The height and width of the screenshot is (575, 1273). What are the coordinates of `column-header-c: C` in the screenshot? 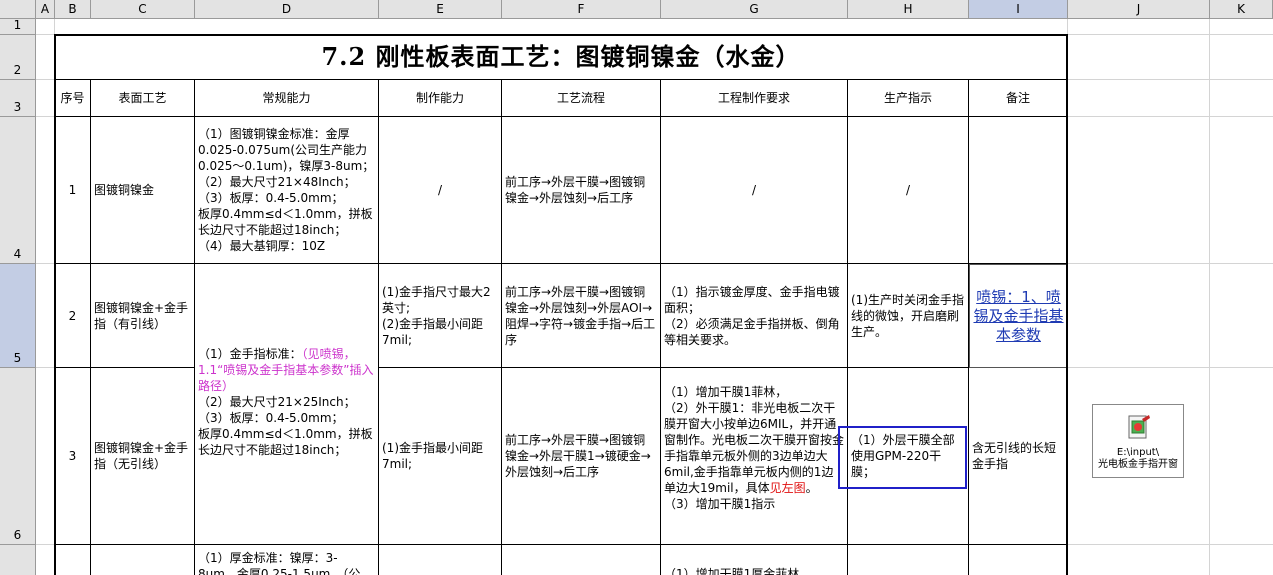 It's located at (143, 9).